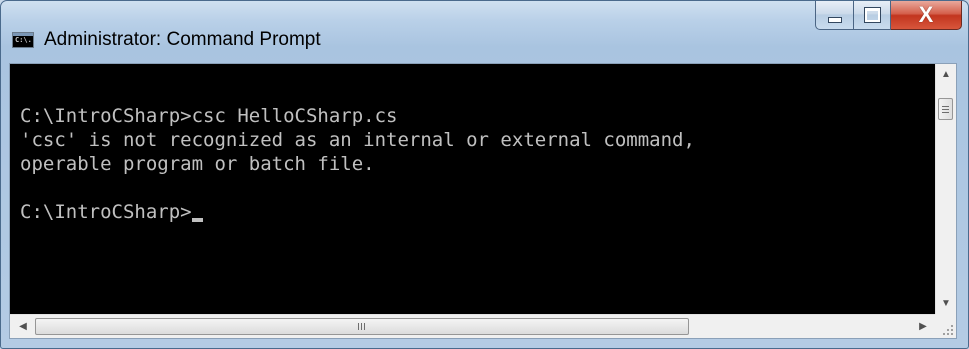 The image size is (969, 349). What do you see at coordinates (945, 189) in the screenshot?
I see `vertical-scrollbar: ▲ ▼` at bounding box center [945, 189].